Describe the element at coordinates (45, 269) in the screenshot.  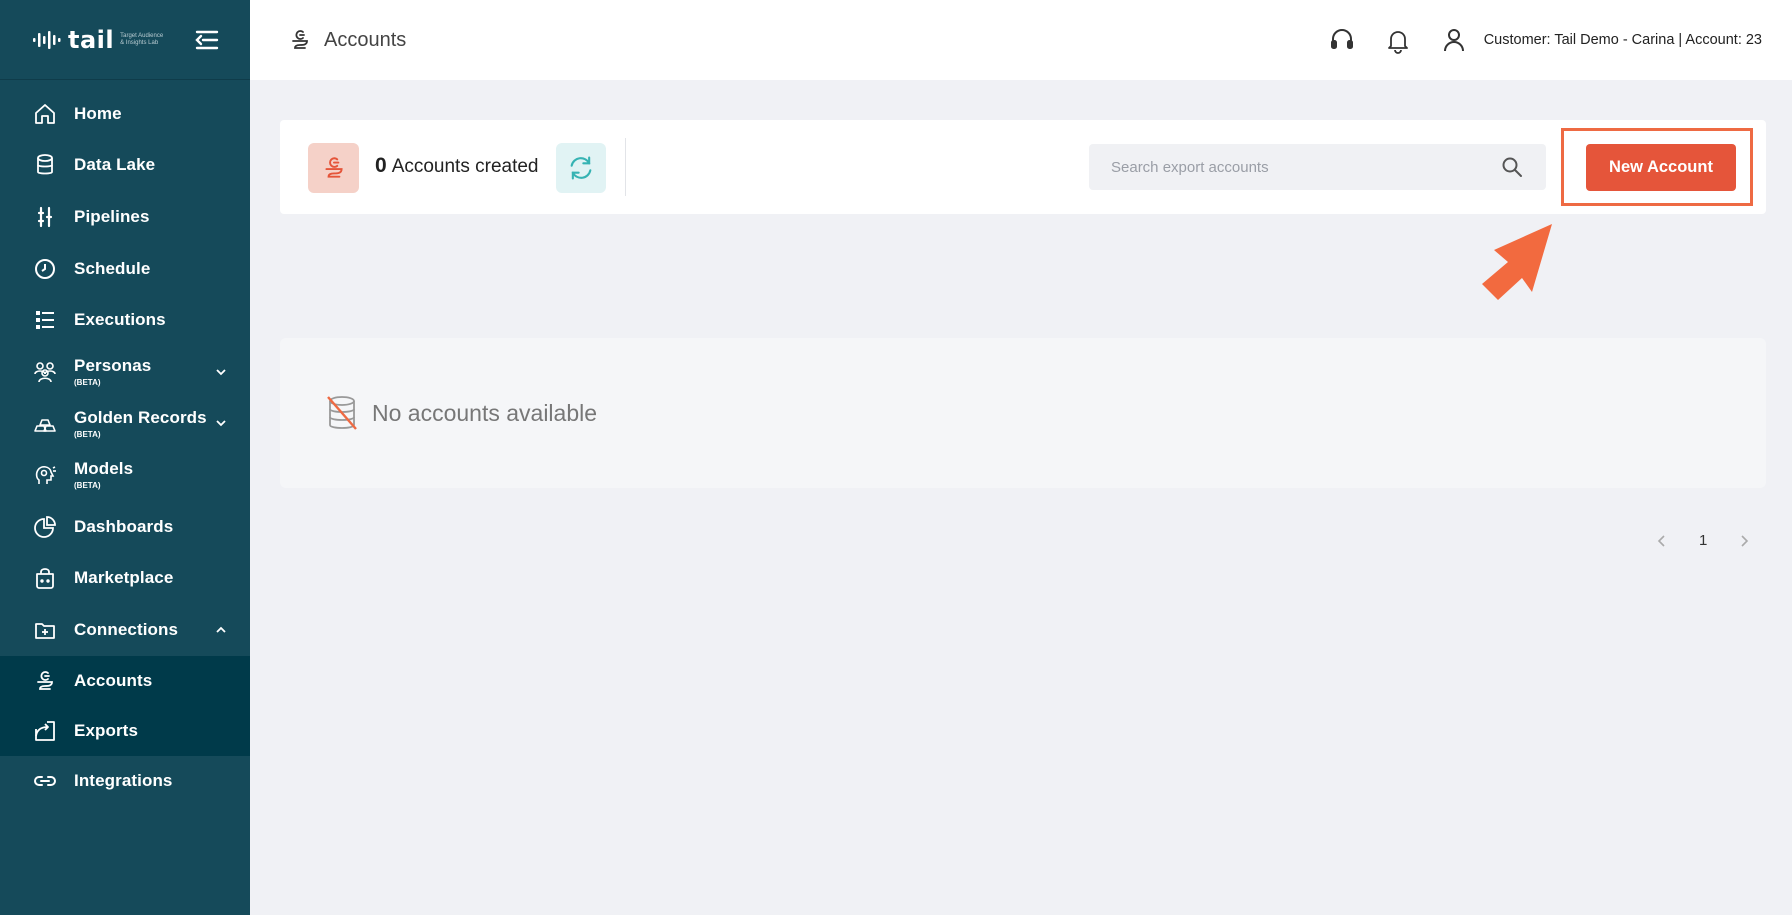
I see `clock-icon` at that location.